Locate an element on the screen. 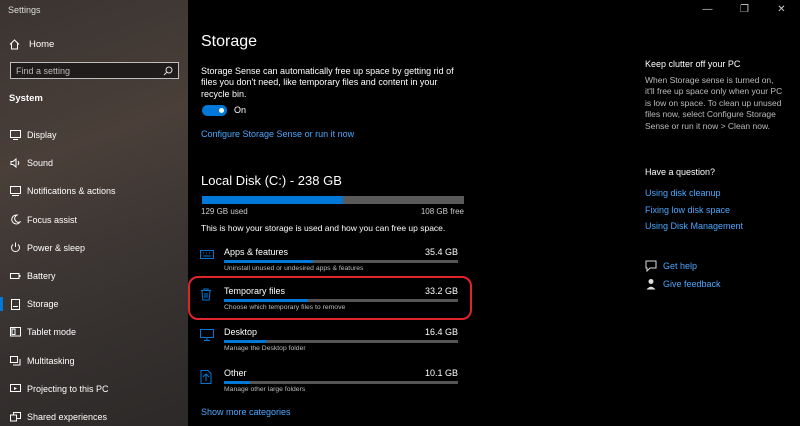 This screenshot has height=426, width=800. sidebar-item-projecting: Projecting to this PC is located at coordinates (94, 389).